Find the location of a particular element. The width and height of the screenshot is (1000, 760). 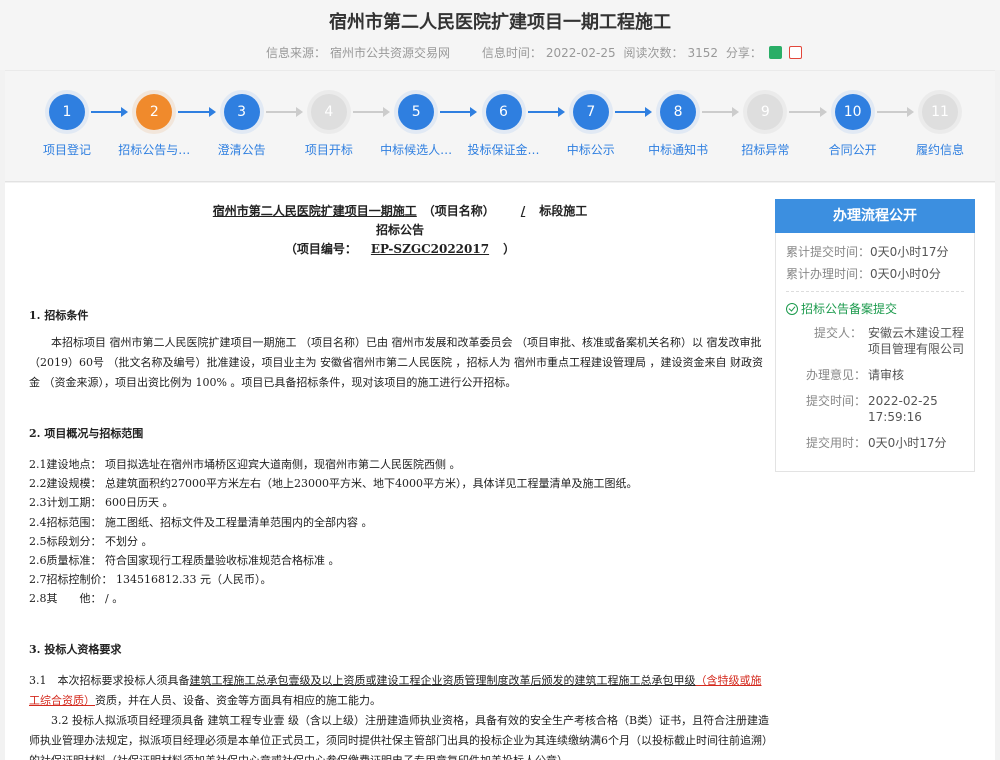

step-label: 履约信息 is located at coordinates (939, 150).